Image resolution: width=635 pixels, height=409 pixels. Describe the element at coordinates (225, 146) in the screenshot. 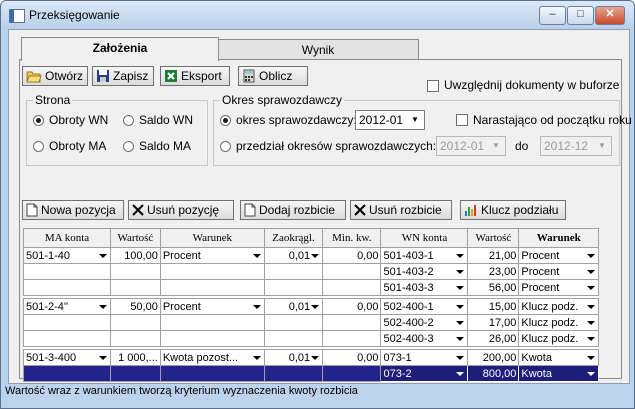

I see `radio-range` at that location.